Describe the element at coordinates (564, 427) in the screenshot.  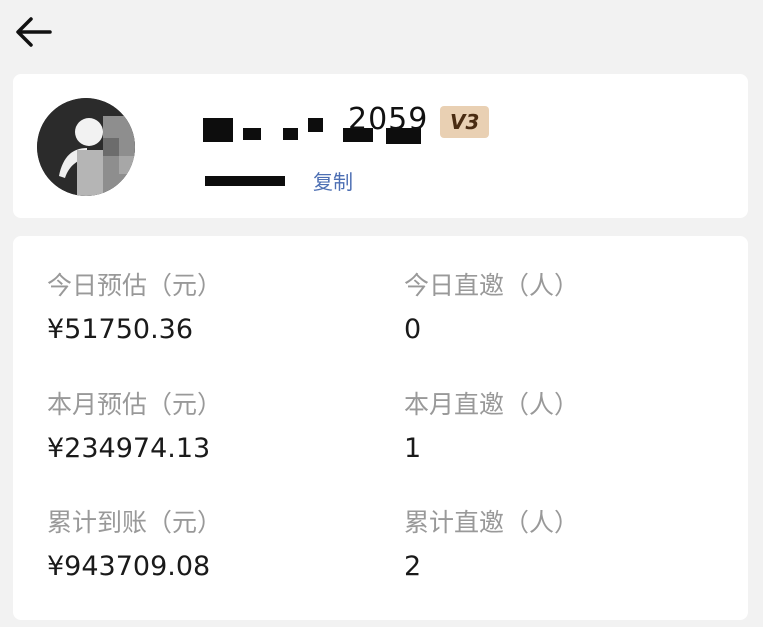
I see `stat-month-invites: 本月直邀（人） 1` at that location.